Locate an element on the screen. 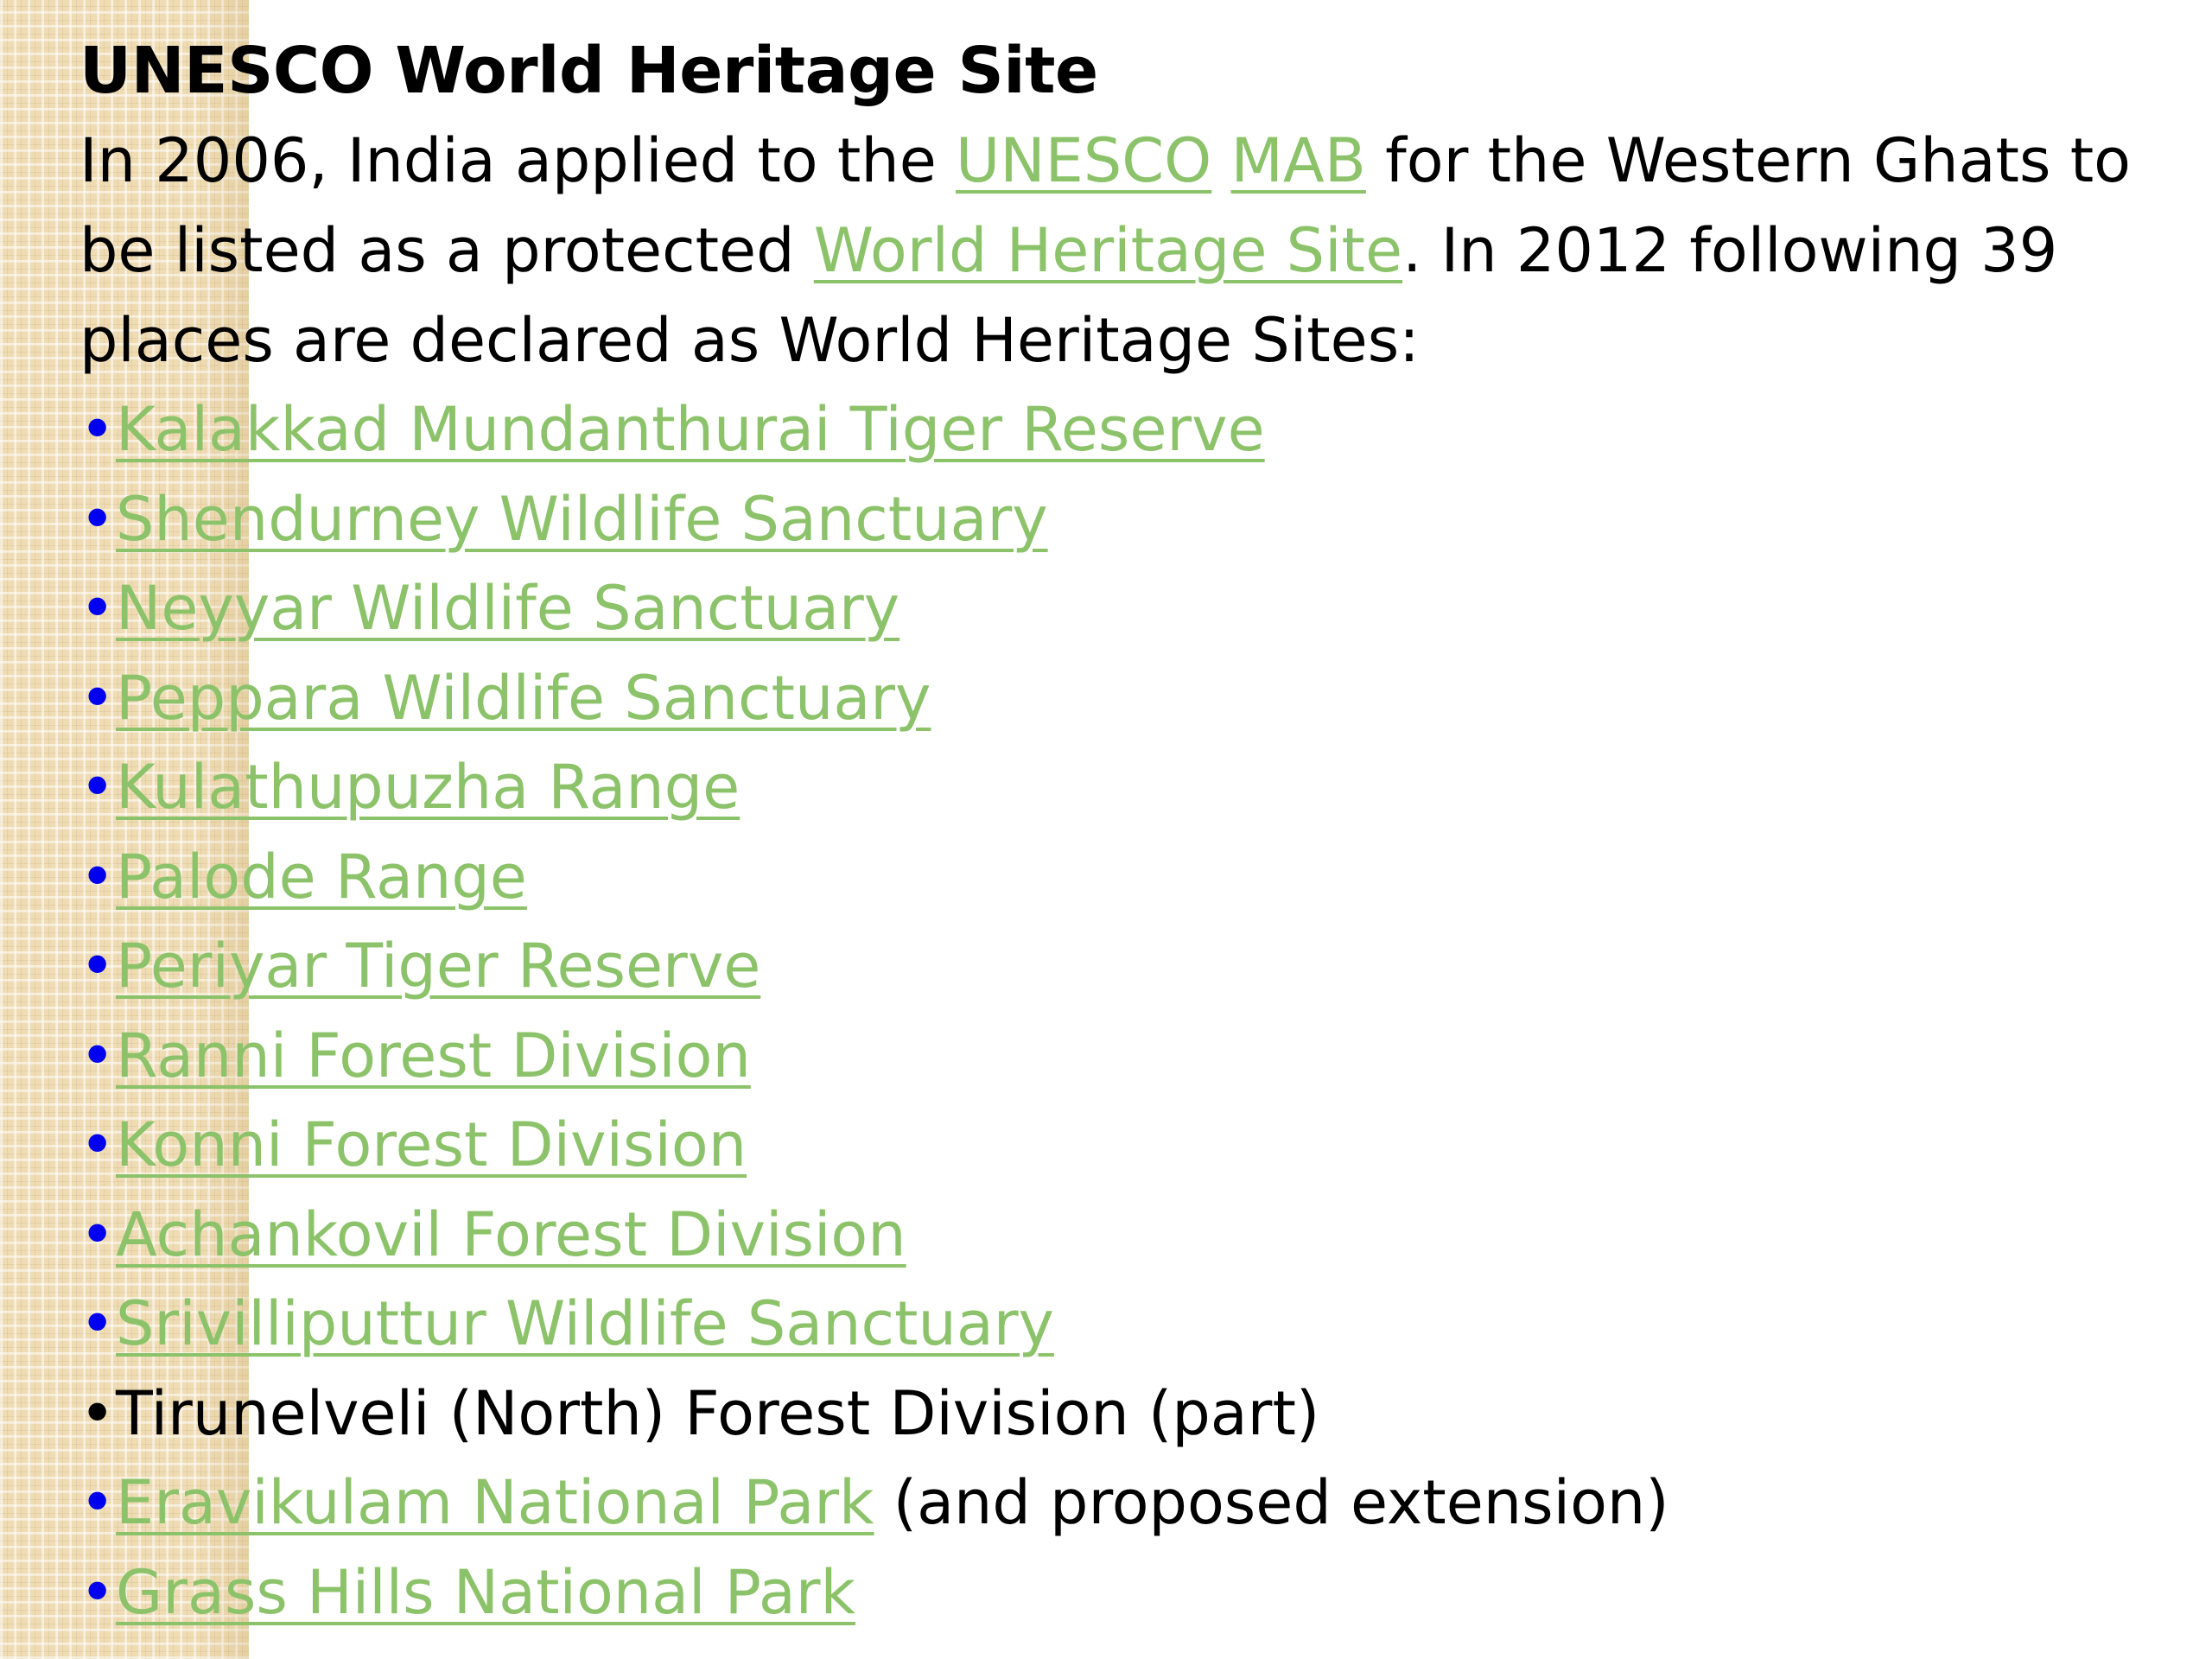 The width and height of the screenshot is (2212, 1659). slide-title: UNESCO World Heritage Site is located at coordinates (588, 71).